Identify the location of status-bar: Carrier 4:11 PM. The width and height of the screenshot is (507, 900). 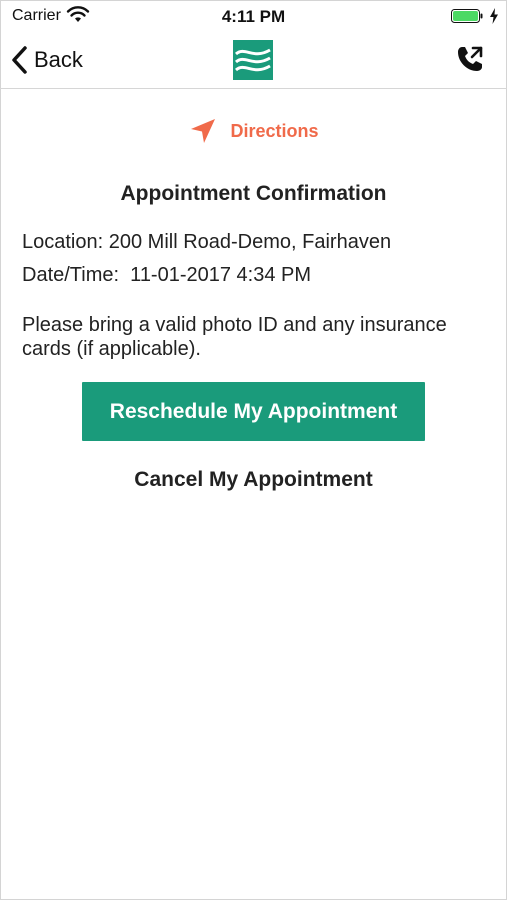
(253, 17).